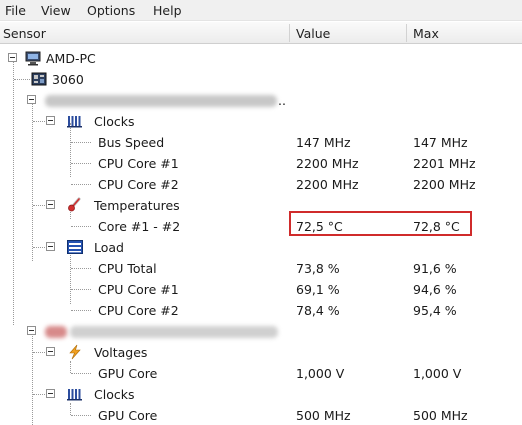  Describe the element at coordinates (261, 163) in the screenshot. I see `sensor-row: CPU Core #1 2200 MHz 2201 MHz` at that location.